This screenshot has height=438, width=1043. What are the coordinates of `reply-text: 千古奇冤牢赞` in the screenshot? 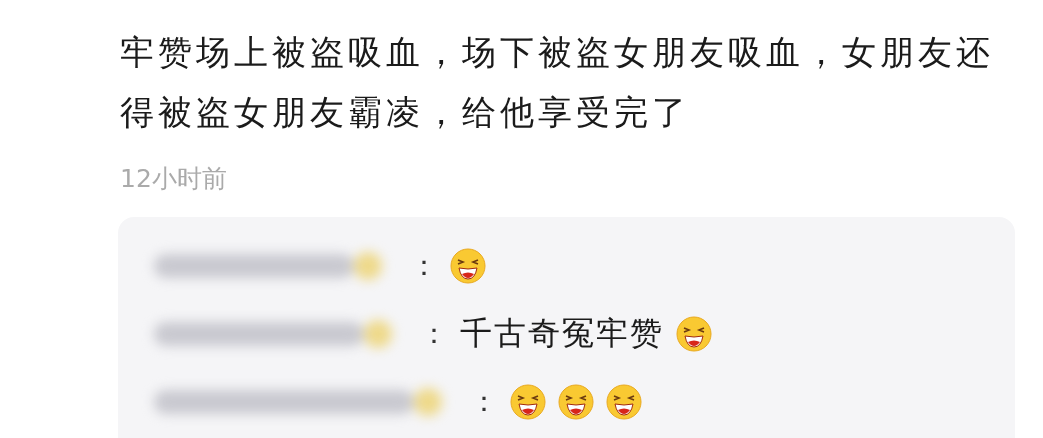 It's located at (562, 333).